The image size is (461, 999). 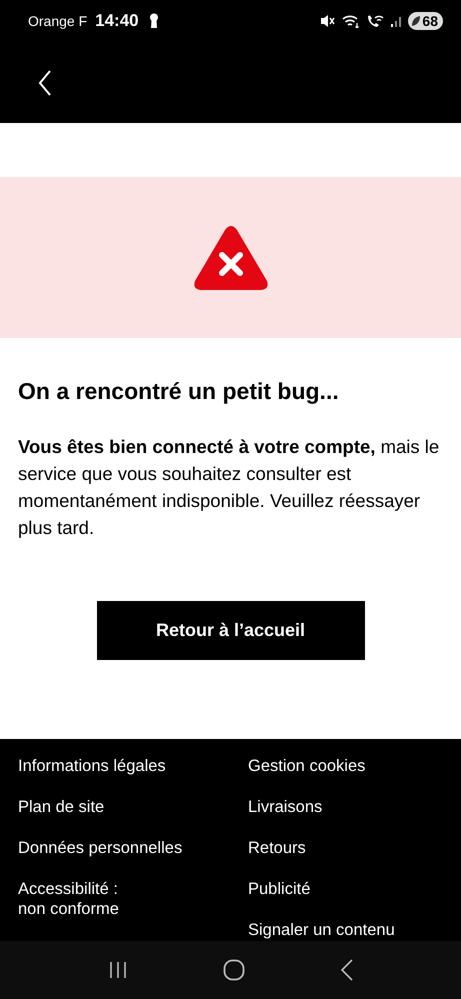 I want to click on footer-link: Données personnelles, so click(x=100, y=848).